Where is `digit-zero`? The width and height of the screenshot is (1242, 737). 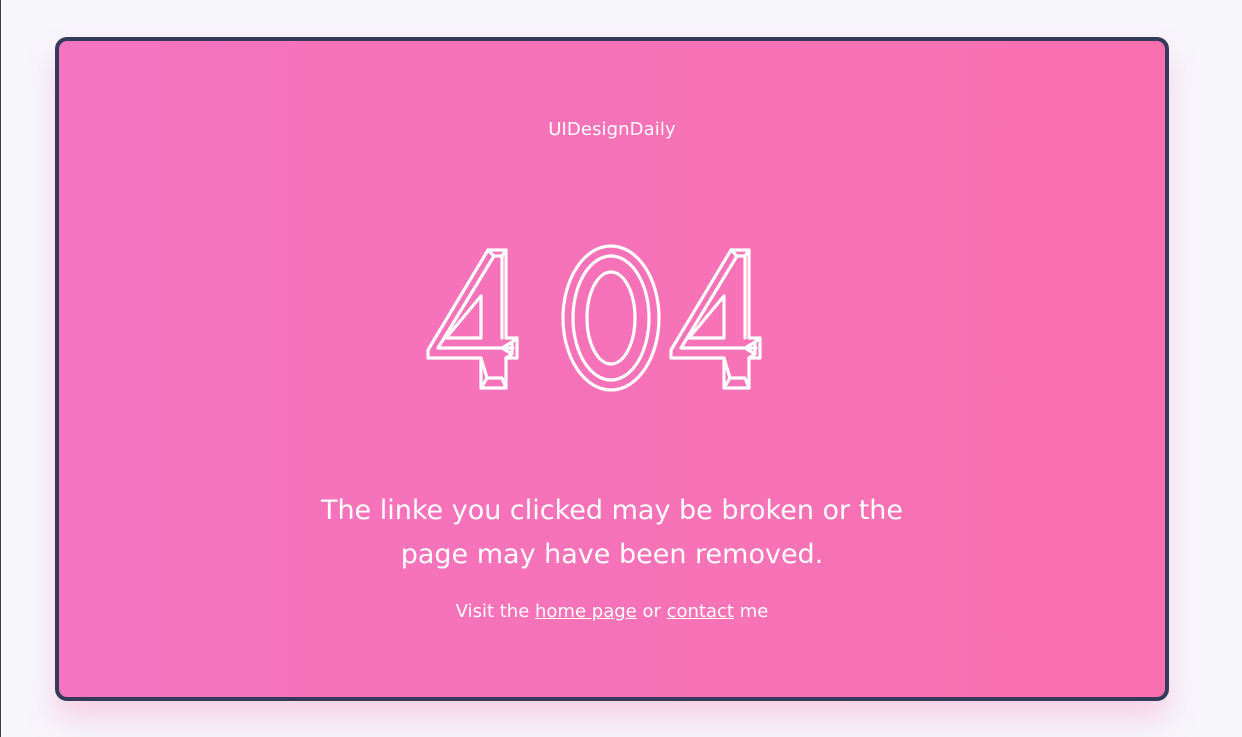
digit-zero is located at coordinates (611, 318).